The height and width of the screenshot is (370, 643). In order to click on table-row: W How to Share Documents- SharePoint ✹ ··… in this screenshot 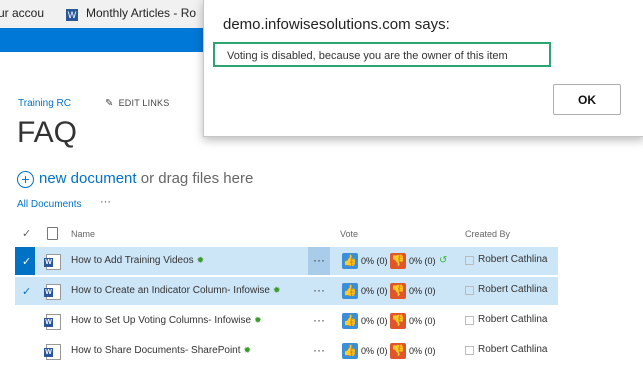, I will do `click(286, 351)`.